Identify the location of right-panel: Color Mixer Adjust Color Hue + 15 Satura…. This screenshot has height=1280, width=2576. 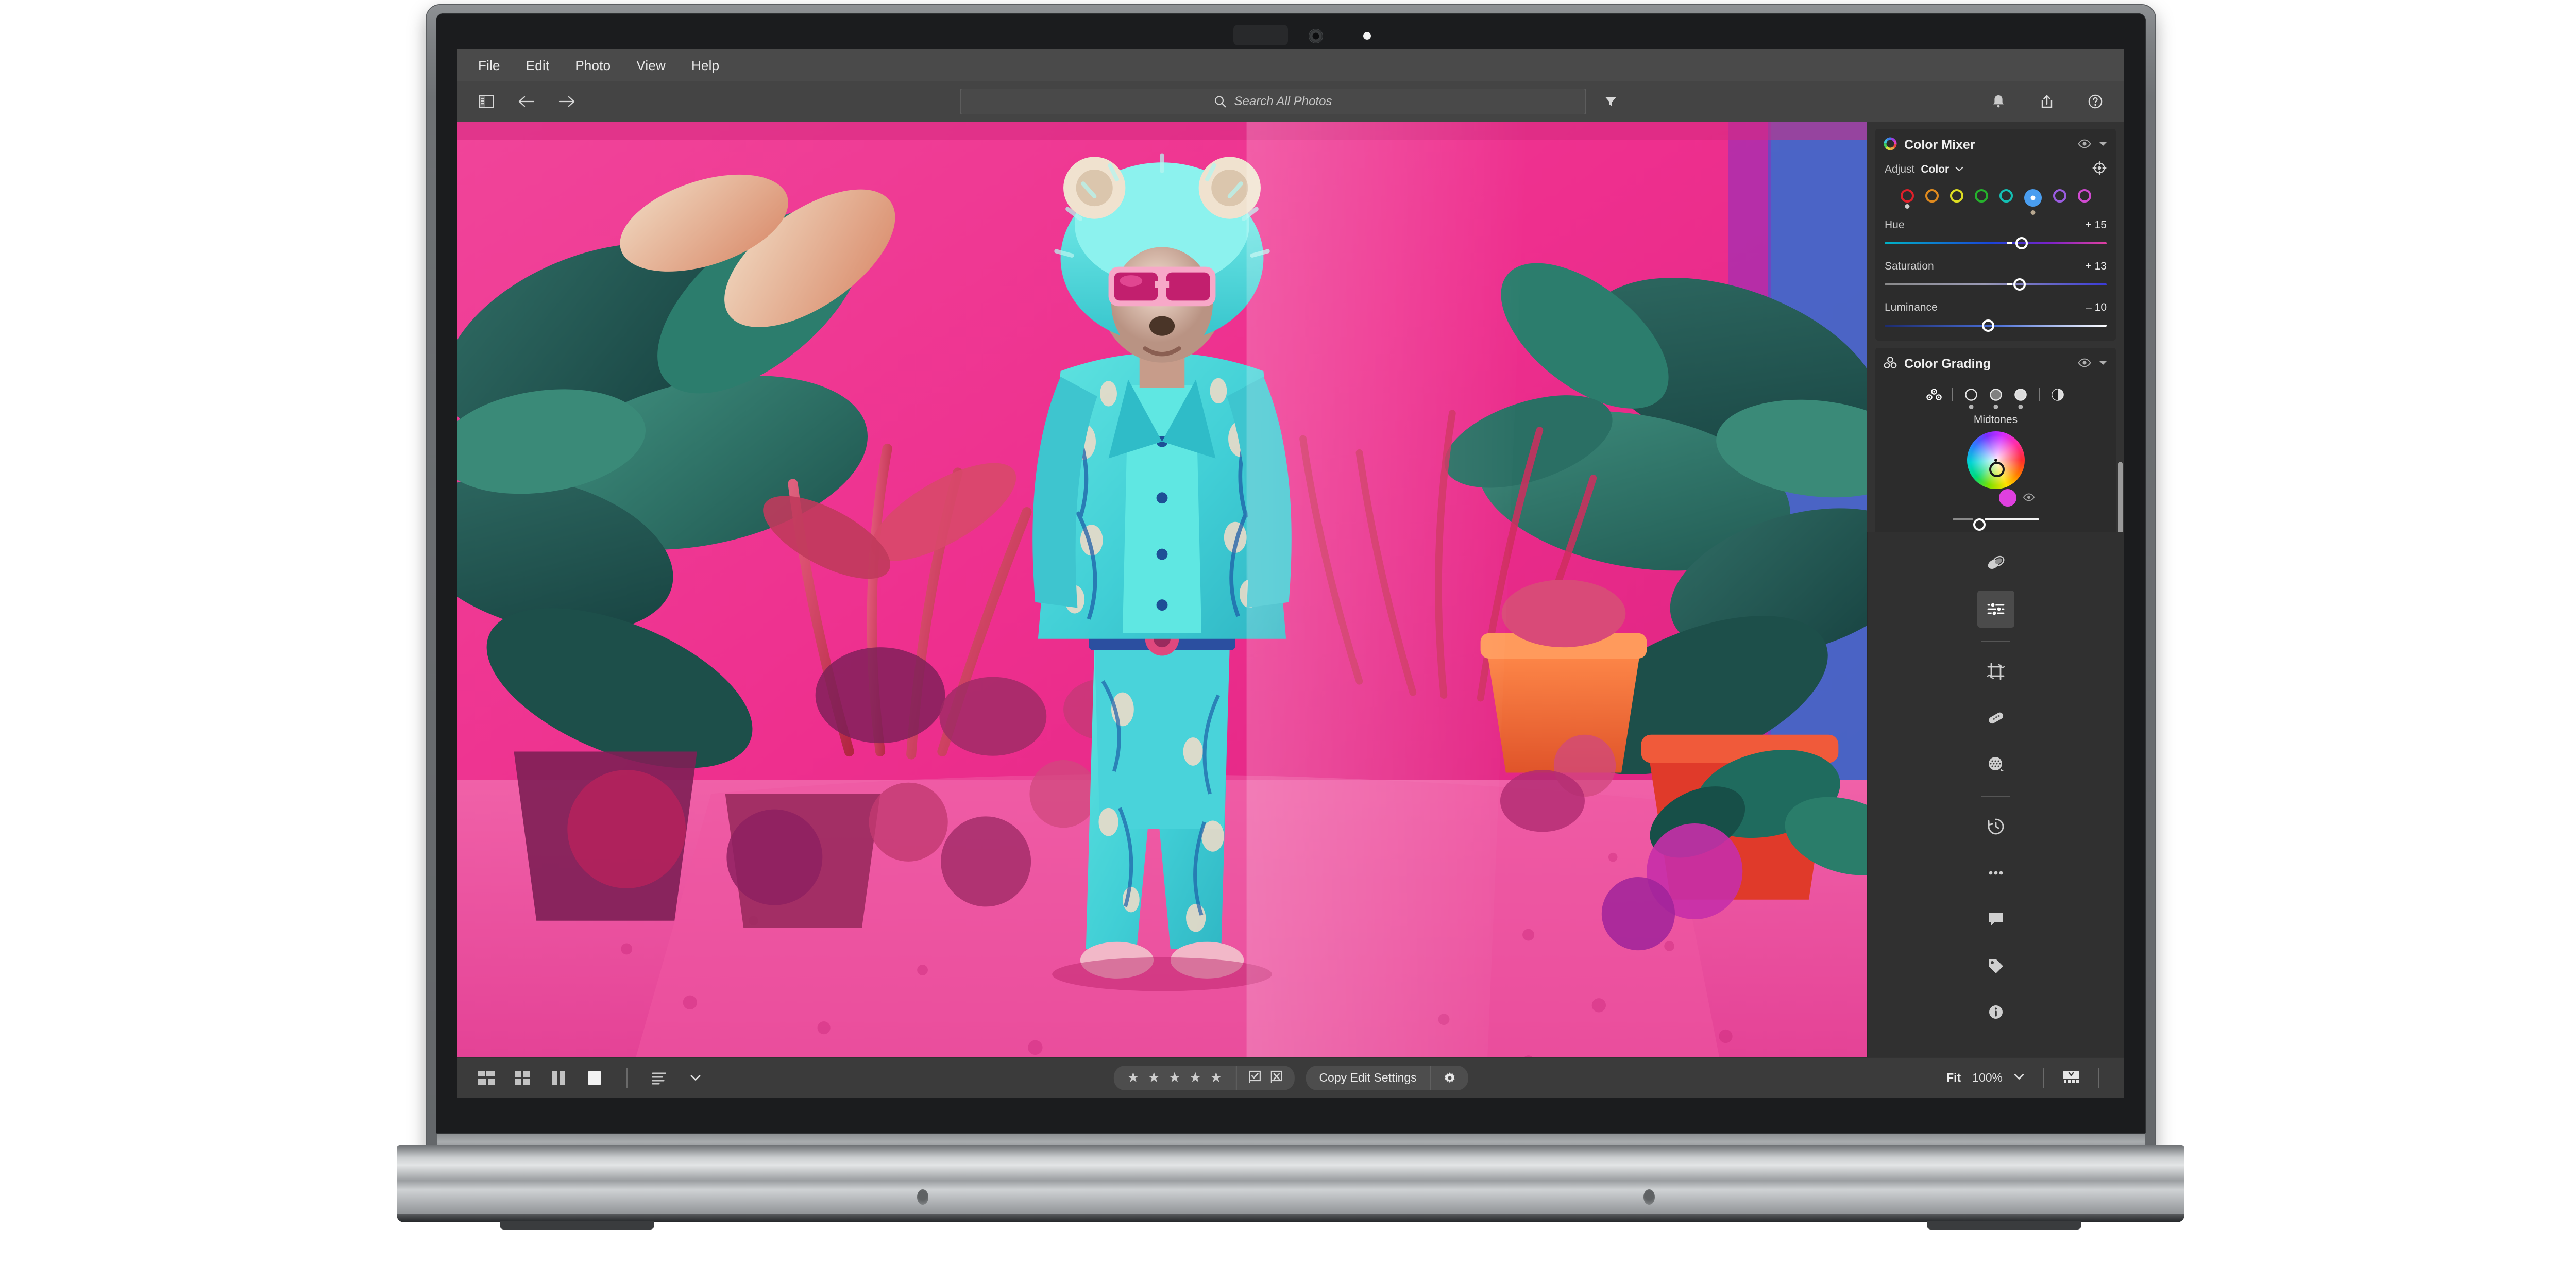
(1995, 589).